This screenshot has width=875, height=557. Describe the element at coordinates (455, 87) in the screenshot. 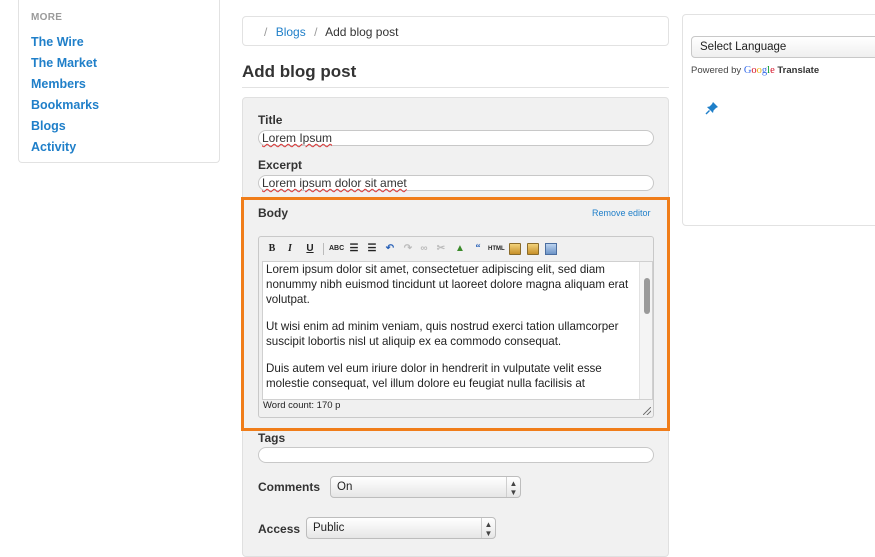

I see `title-divider` at that location.